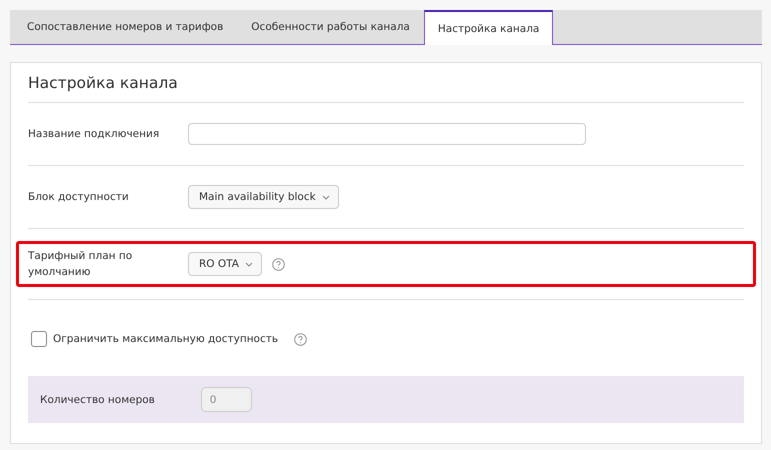 The image size is (771, 450). Describe the element at coordinates (125, 27) in the screenshot. I see `tab: Сопоставление номеров и тарифов` at that location.